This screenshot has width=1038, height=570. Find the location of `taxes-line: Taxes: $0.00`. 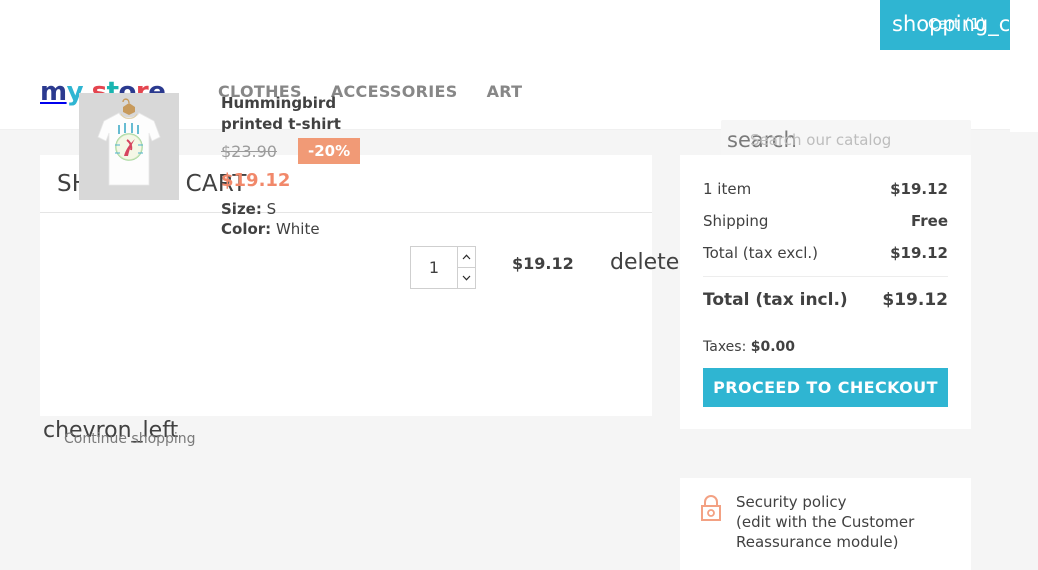

taxes-line: Taxes: $0.00 is located at coordinates (825, 347).